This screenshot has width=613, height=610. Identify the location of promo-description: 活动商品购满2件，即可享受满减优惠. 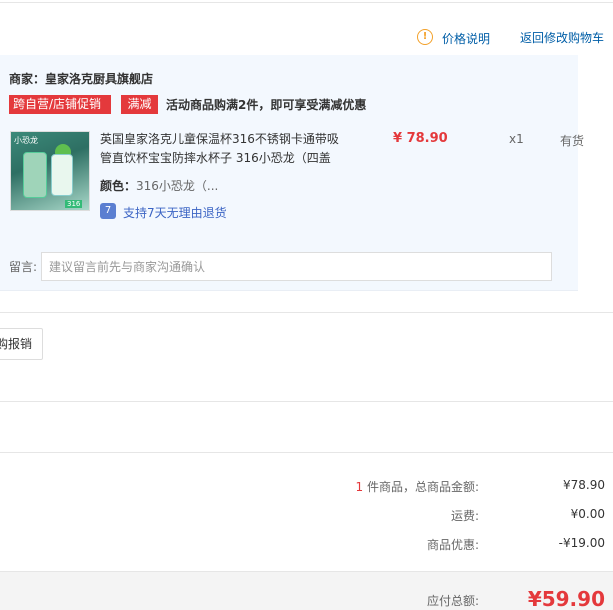
(266, 105).